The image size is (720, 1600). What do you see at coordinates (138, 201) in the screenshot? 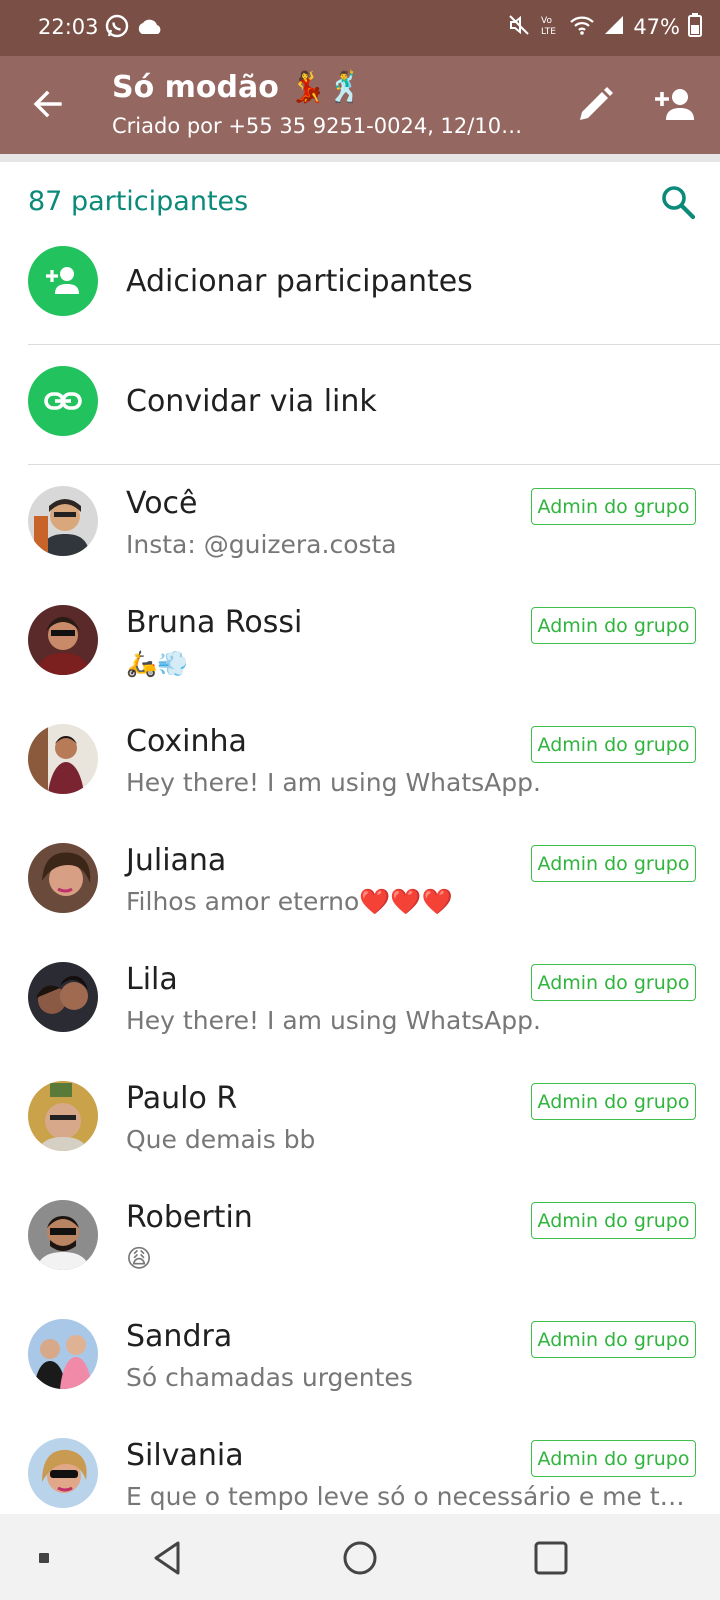
I see `participants-count: 87 participantes` at bounding box center [138, 201].